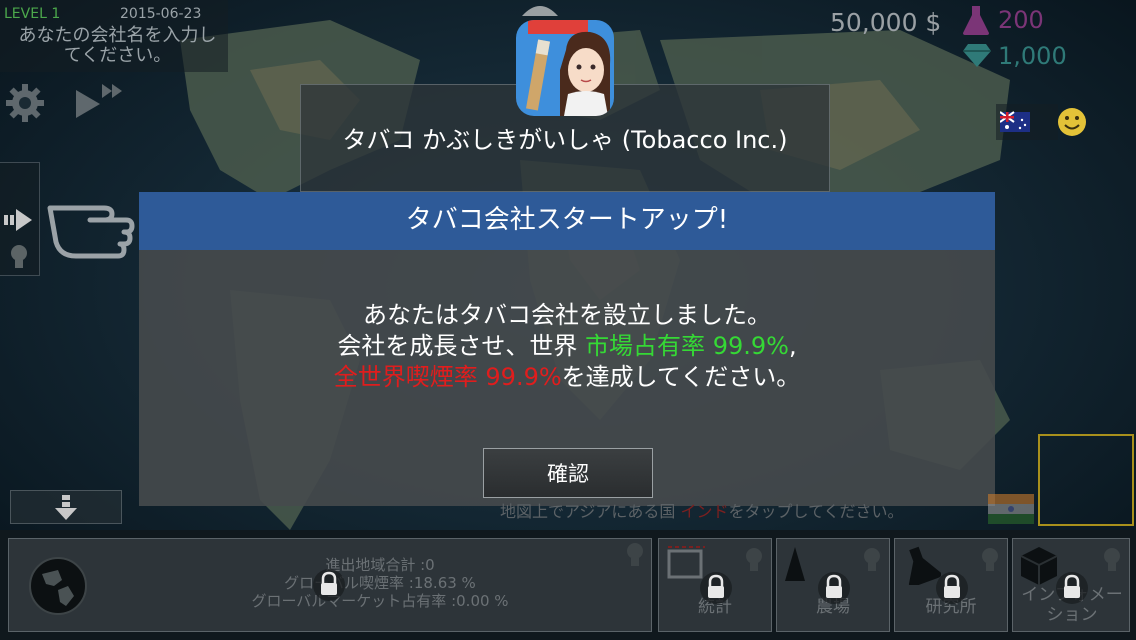 This screenshot has width=1136, height=640. I want to click on stat-market-share: グローバルマーケット占有率 :0.00 %, so click(380, 601).